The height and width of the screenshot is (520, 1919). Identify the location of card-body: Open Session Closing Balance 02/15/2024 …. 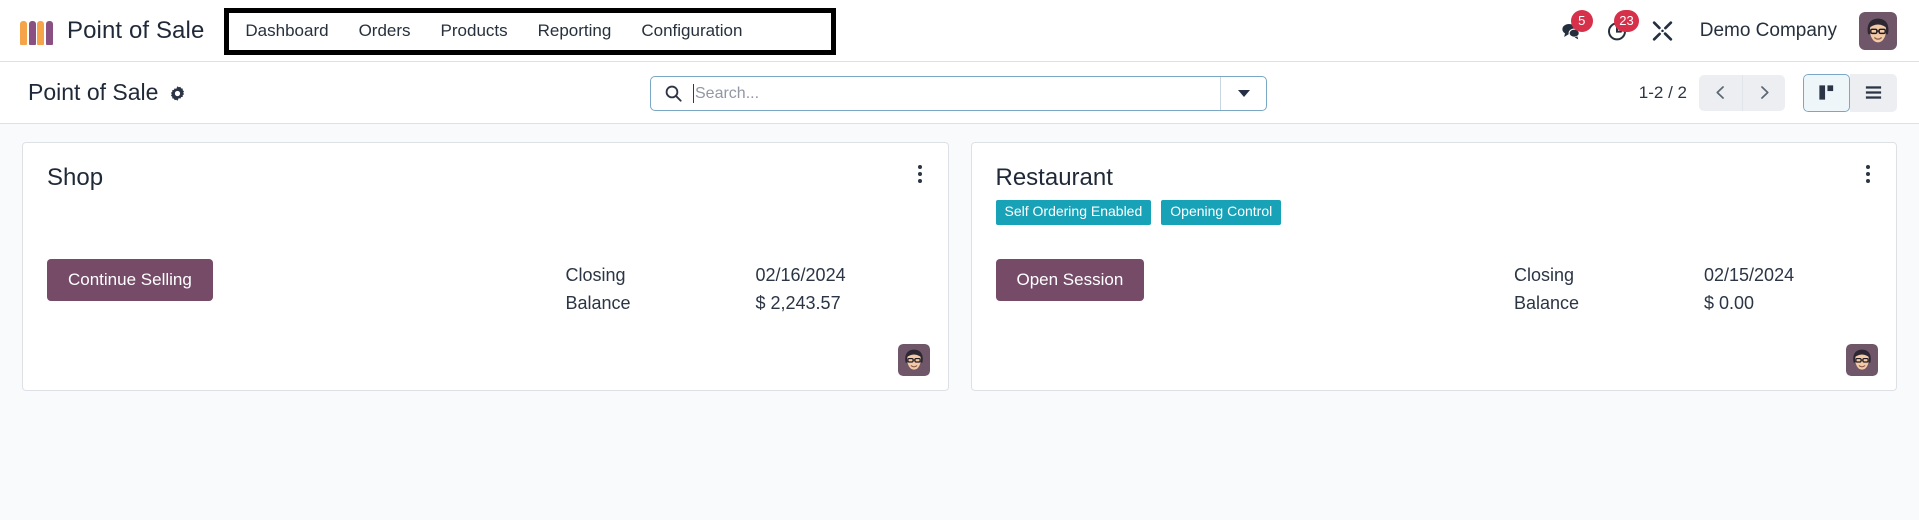
(1435, 287).